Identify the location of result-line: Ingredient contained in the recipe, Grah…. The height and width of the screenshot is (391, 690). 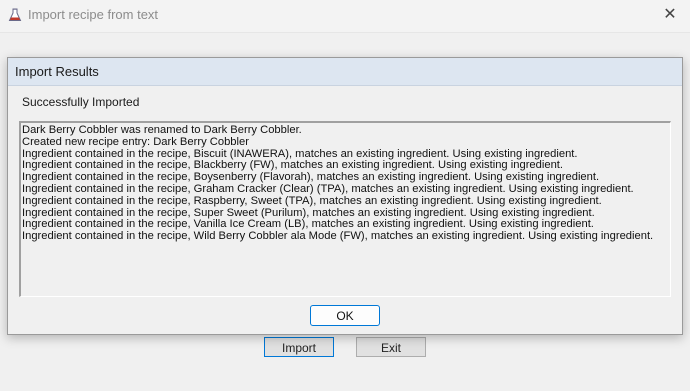
(328, 188).